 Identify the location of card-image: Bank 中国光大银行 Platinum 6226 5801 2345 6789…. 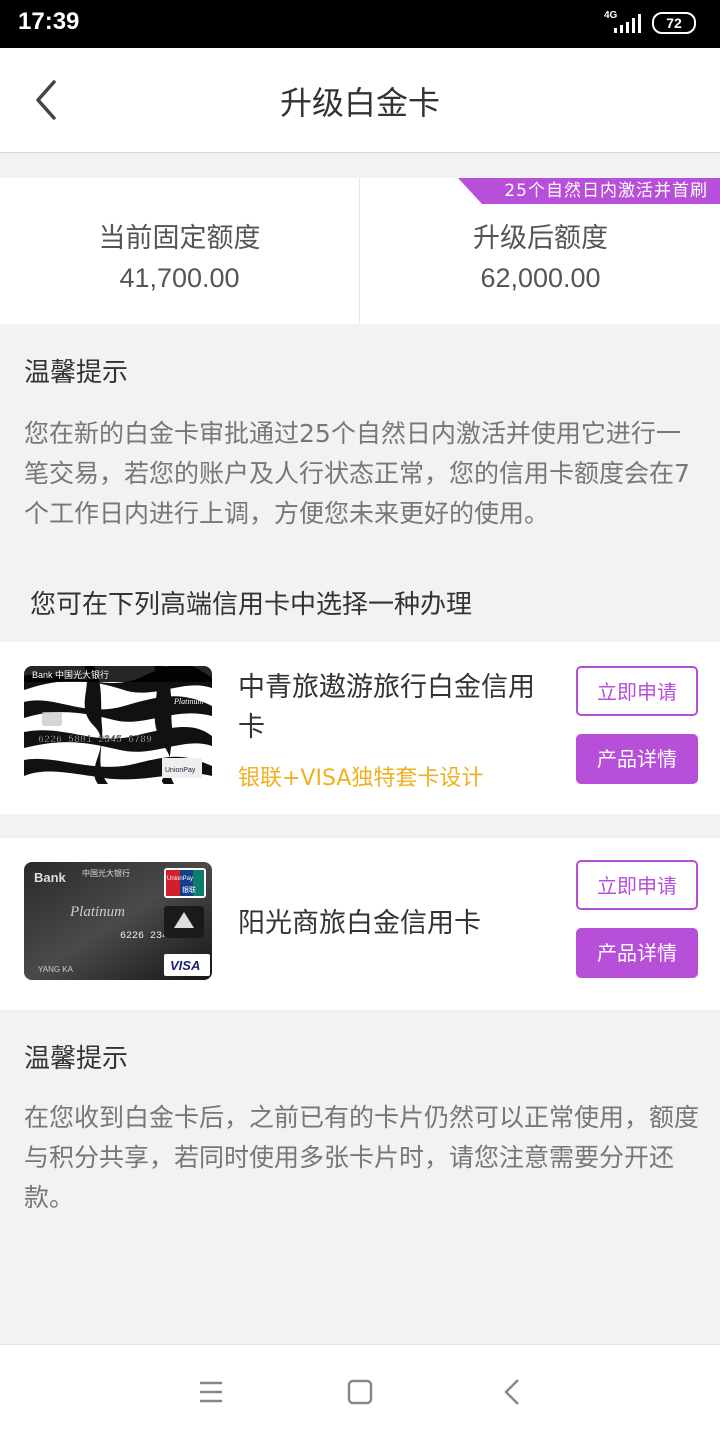
(118, 725).